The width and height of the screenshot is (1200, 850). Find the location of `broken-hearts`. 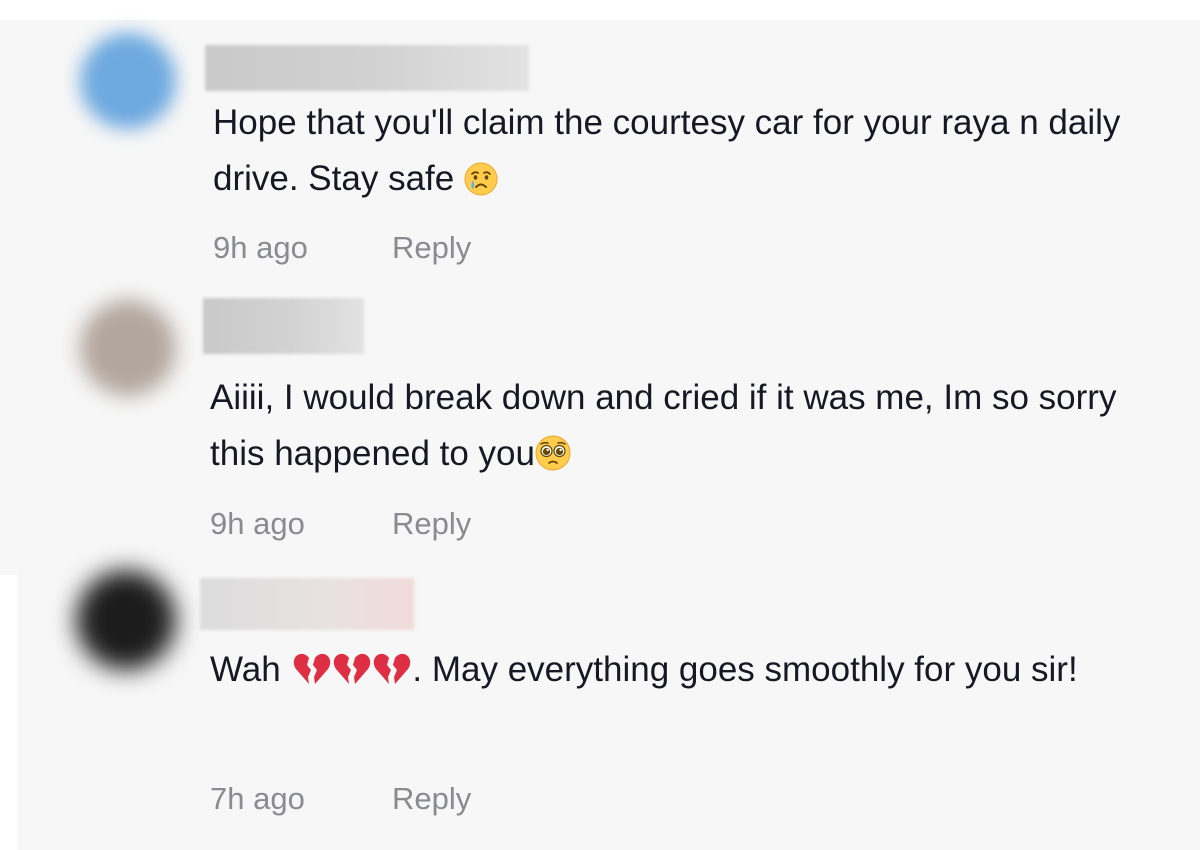

broken-hearts is located at coordinates (352, 670).